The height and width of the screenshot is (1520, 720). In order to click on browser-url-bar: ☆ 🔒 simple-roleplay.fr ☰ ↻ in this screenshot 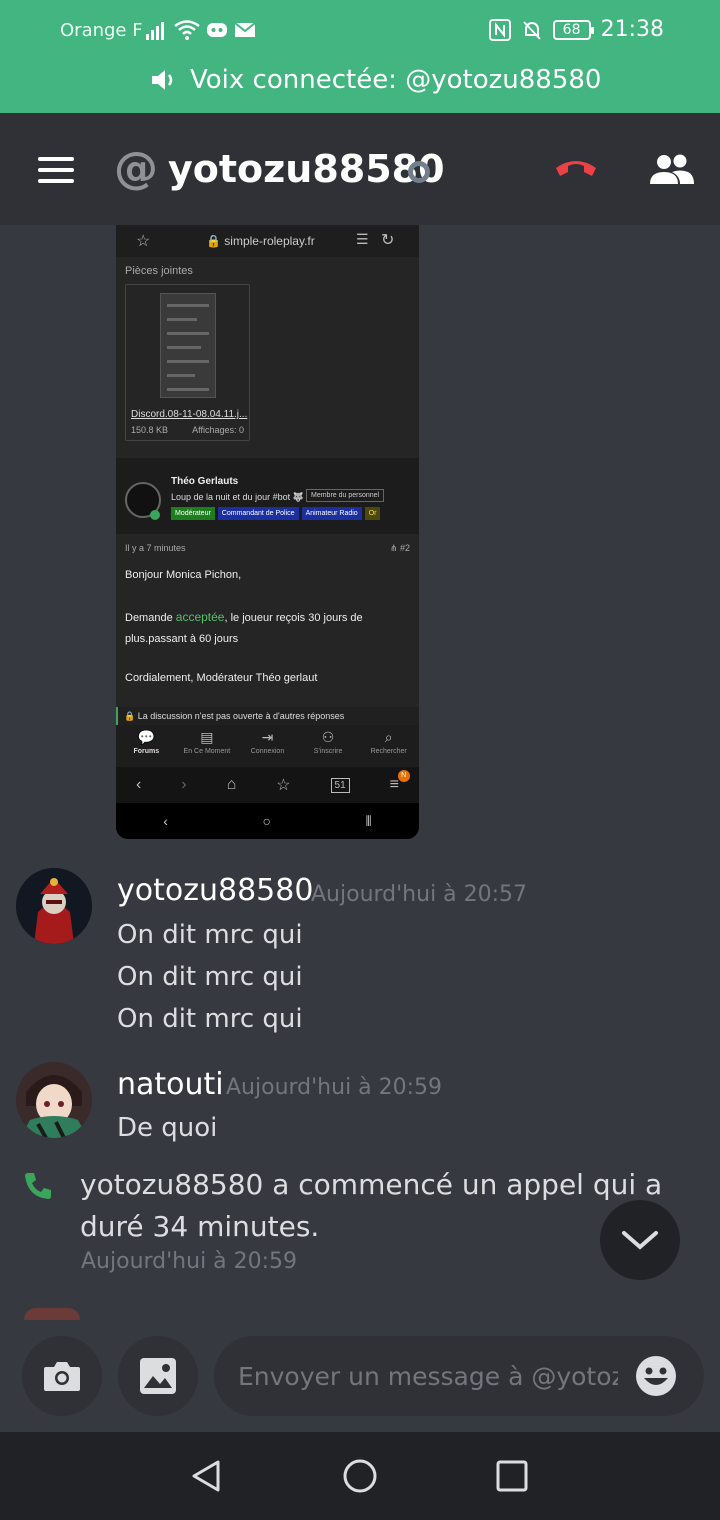, I will do `click(267, 241)`.